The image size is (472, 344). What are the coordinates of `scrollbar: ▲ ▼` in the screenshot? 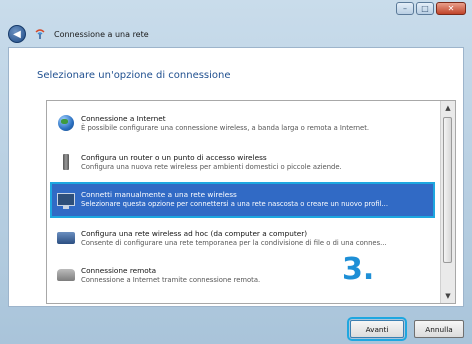 It's located at (447, 202).